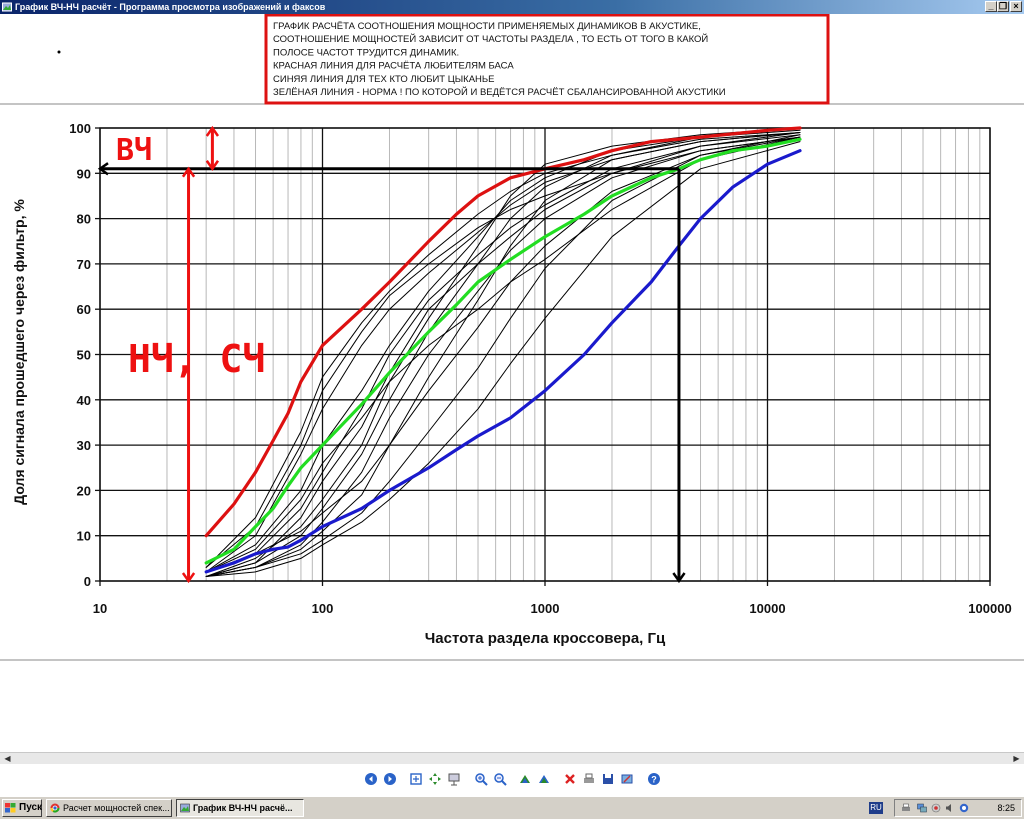  Describe the element at coordinates (950, 808) in the screenshot. I see `volume-tray-icon` at that location.